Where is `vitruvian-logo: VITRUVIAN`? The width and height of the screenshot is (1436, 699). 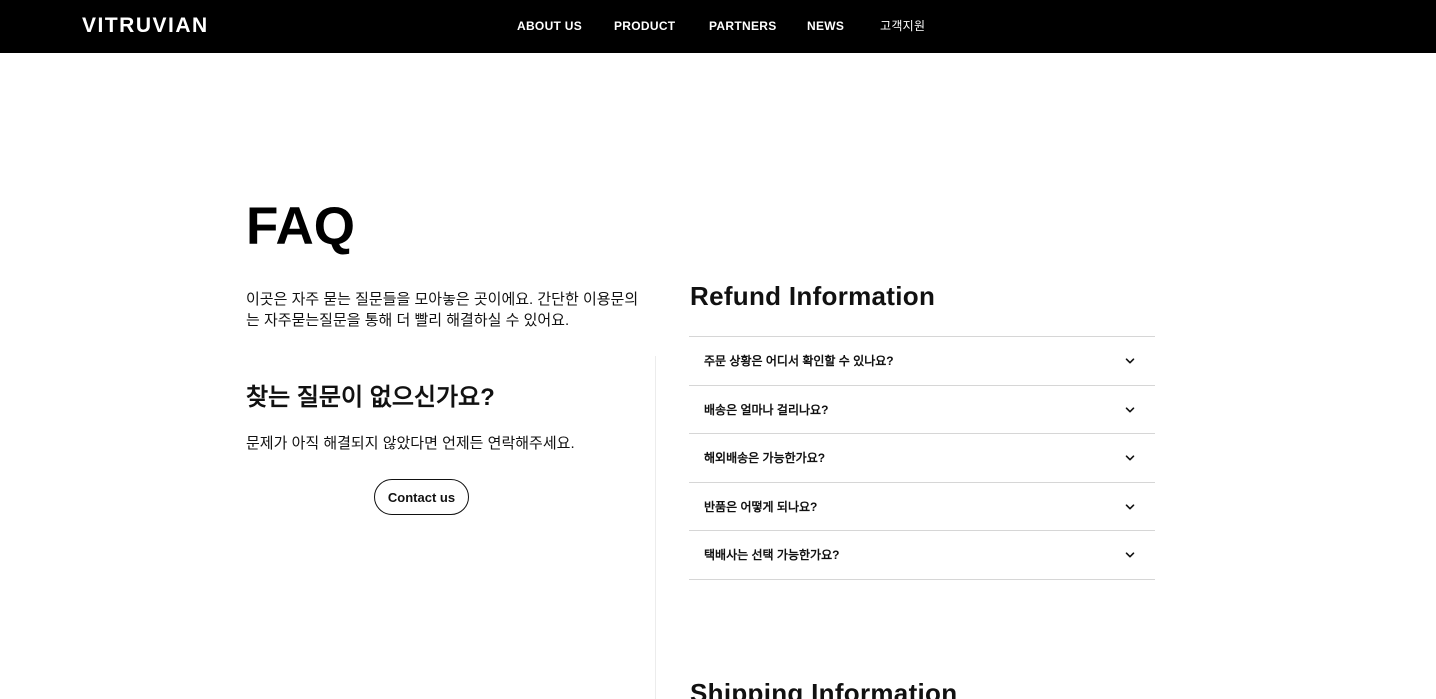
vitruvian-logo: VITRUVIAN is located at coordinates (145, 26).